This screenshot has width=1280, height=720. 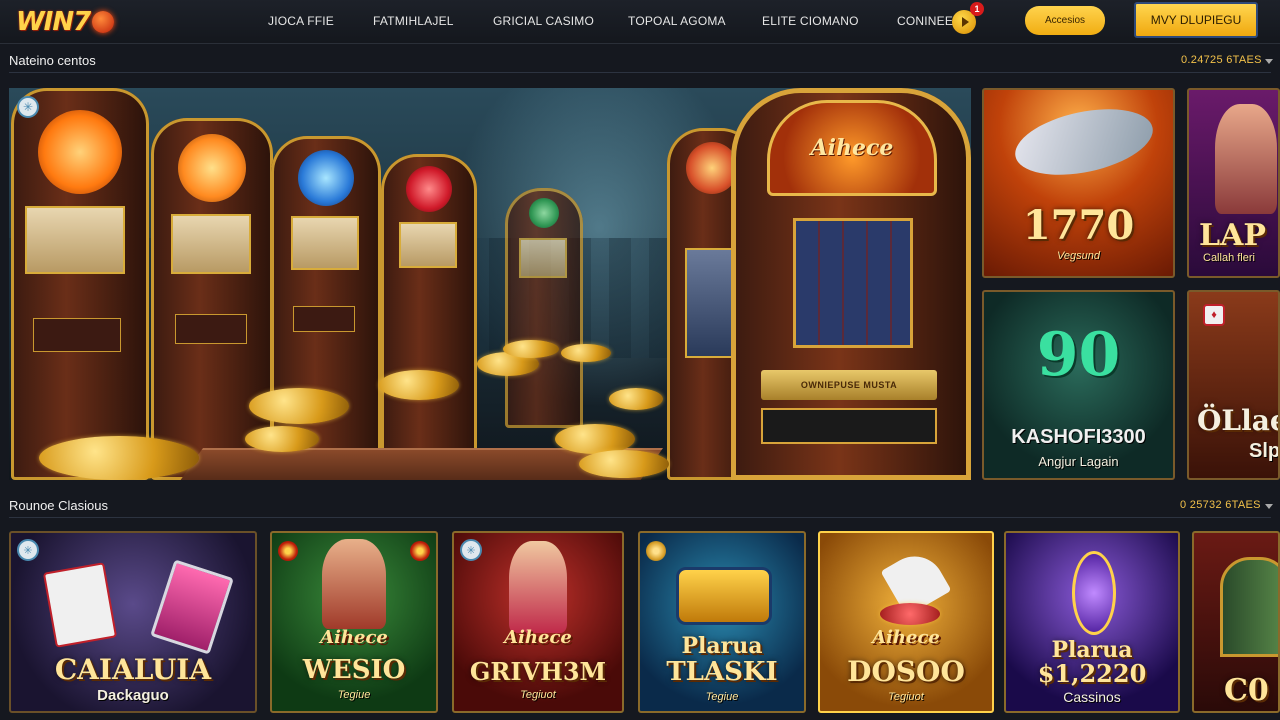 I want to click on side-tile-number: 90, so click(x=1078, y=355).